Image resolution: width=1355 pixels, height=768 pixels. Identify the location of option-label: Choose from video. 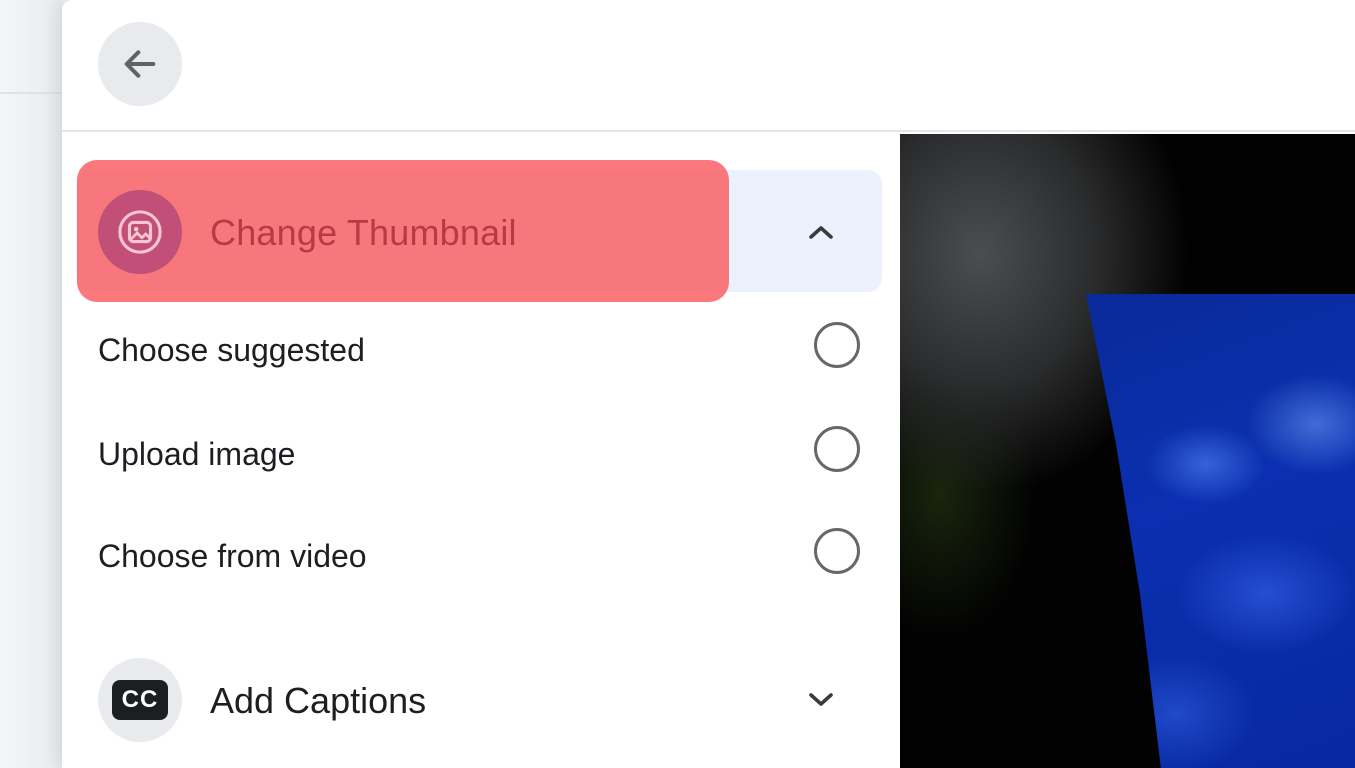
(232, 556).